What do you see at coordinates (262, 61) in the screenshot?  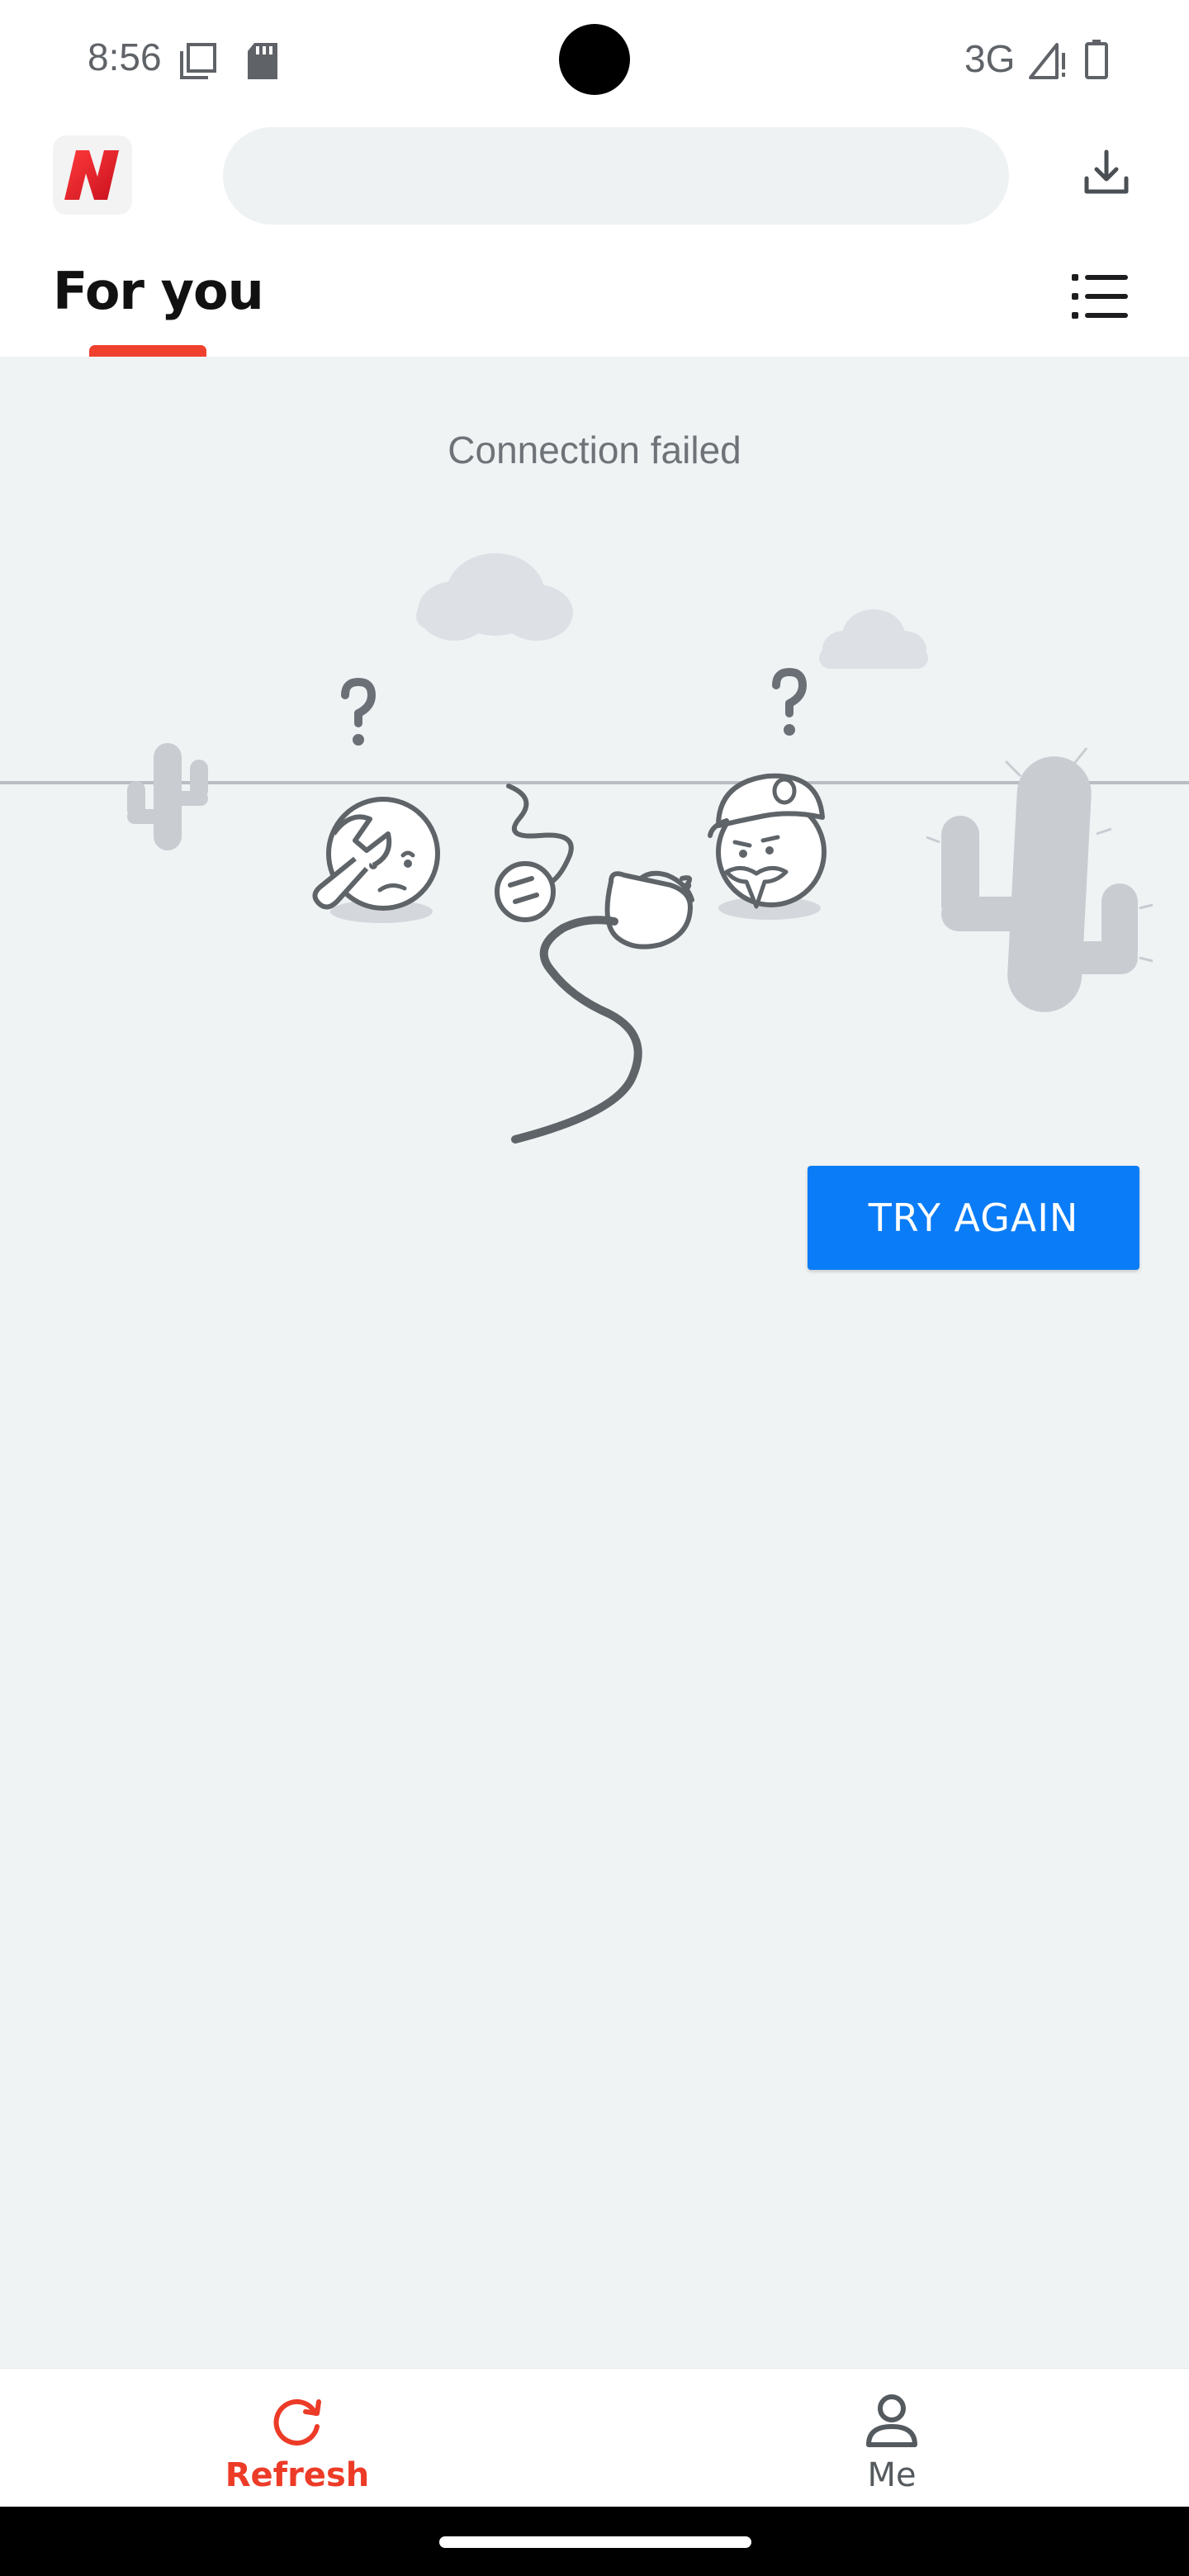 I see `sd-card-icon` at bounding box center [262, 61].